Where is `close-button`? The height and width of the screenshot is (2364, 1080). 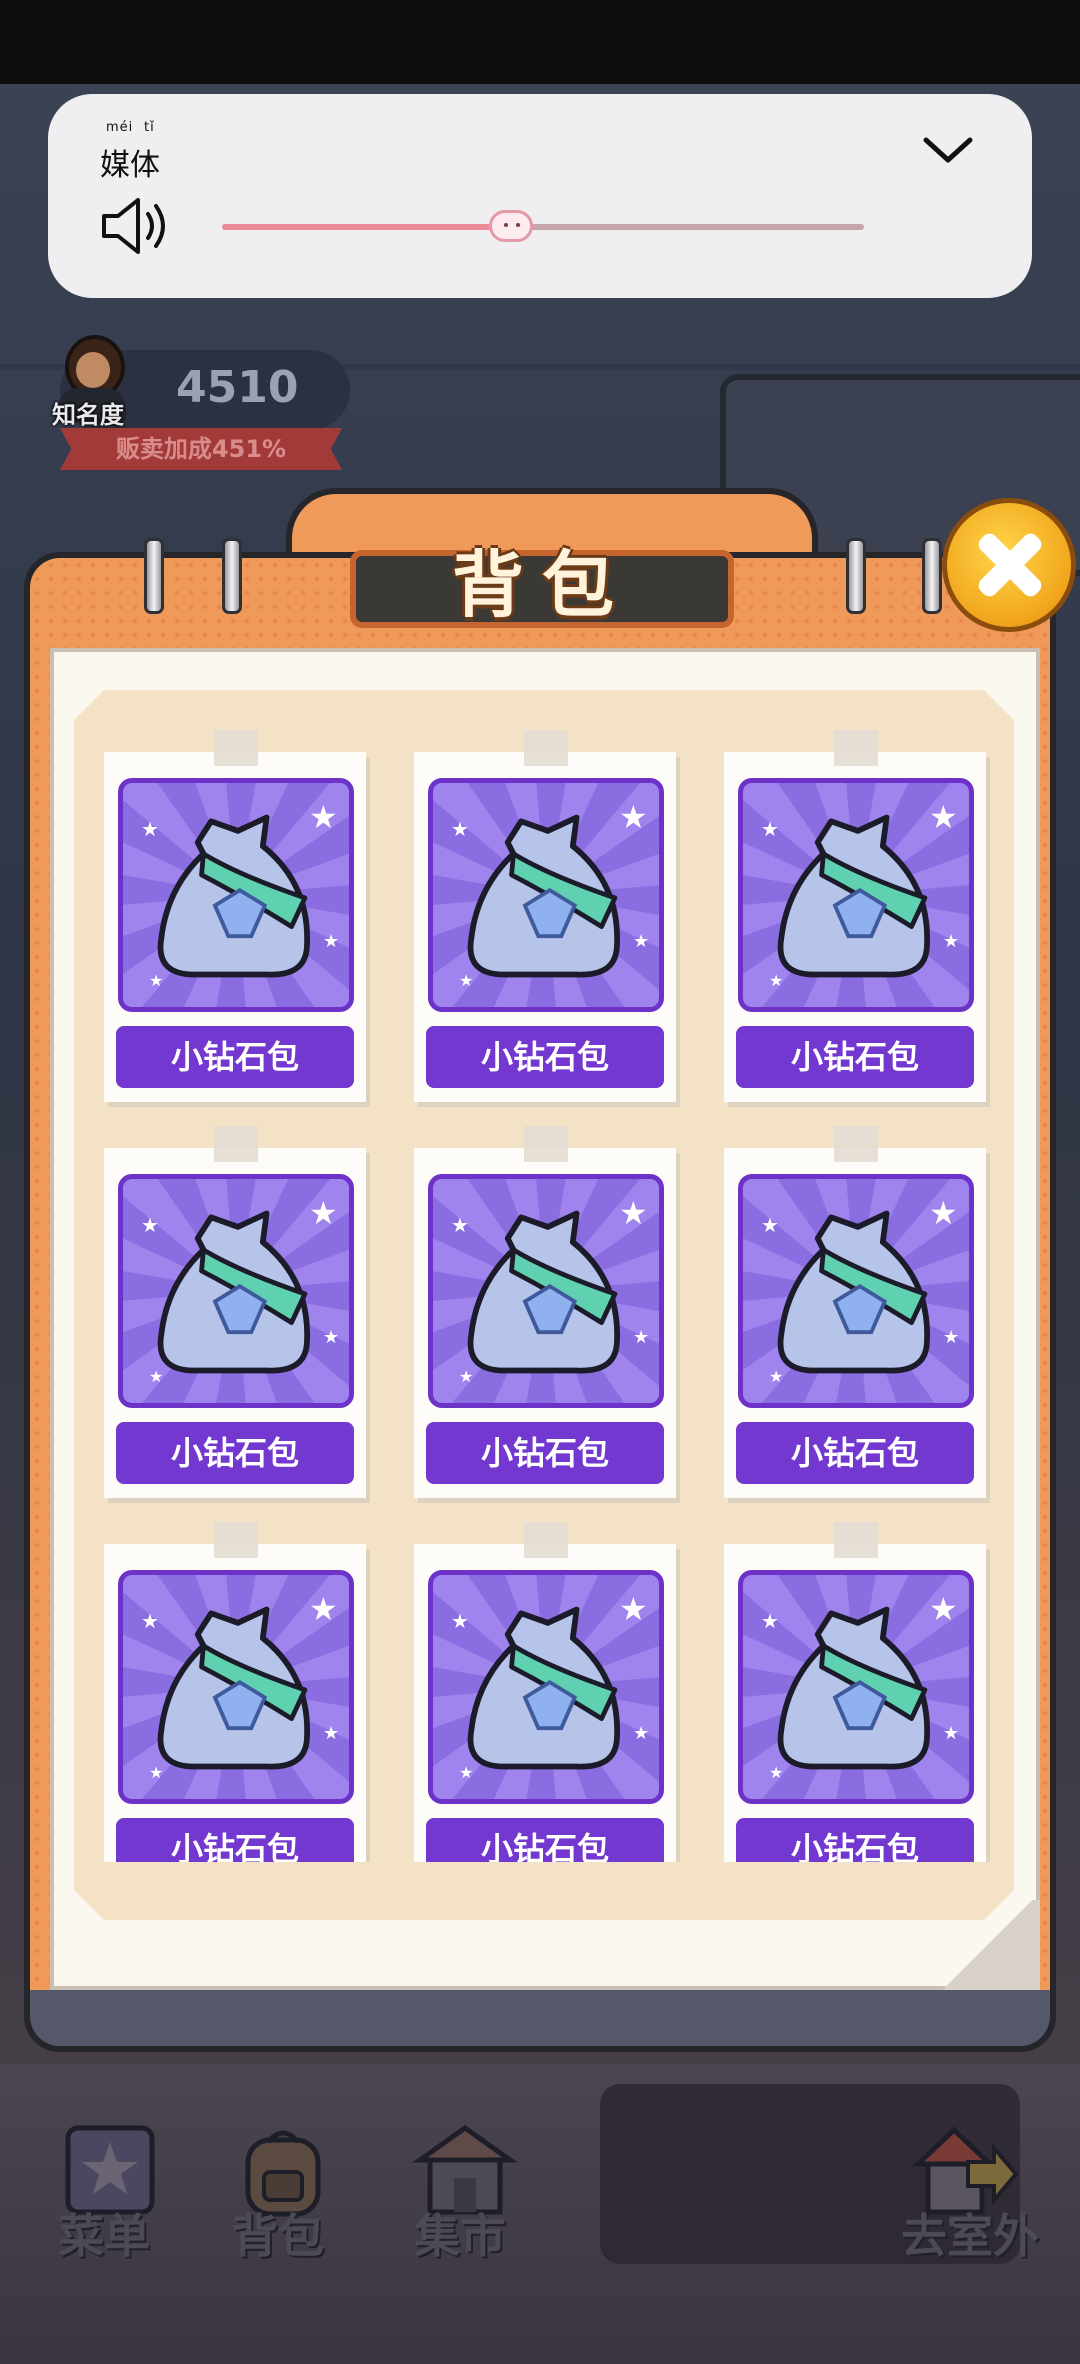
close-button is located at coordinates (1009, 565).